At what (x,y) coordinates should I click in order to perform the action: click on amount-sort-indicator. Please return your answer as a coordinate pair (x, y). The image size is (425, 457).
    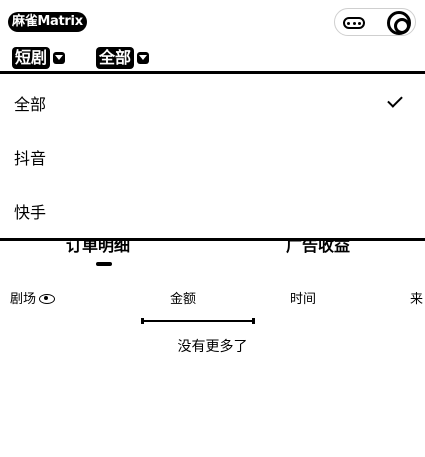
    Looking at the image, I should click on (198, 321).